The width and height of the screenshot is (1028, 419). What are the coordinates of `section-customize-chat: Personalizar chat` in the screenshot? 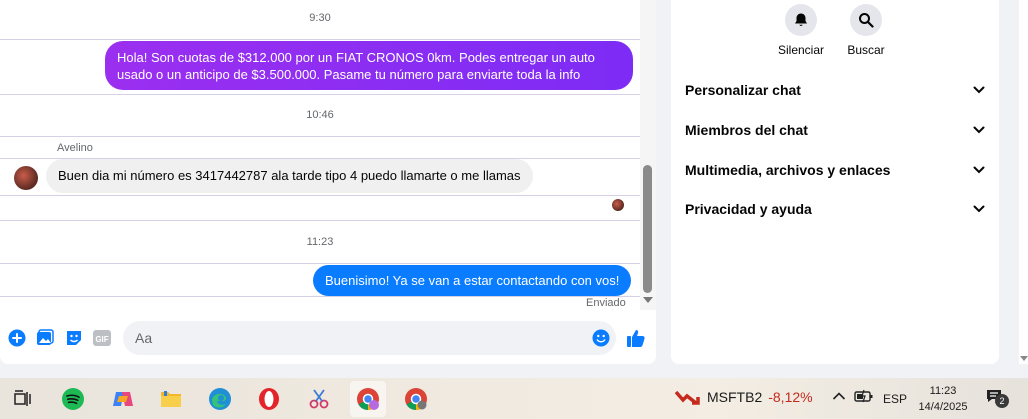 It's located at (835, 90).